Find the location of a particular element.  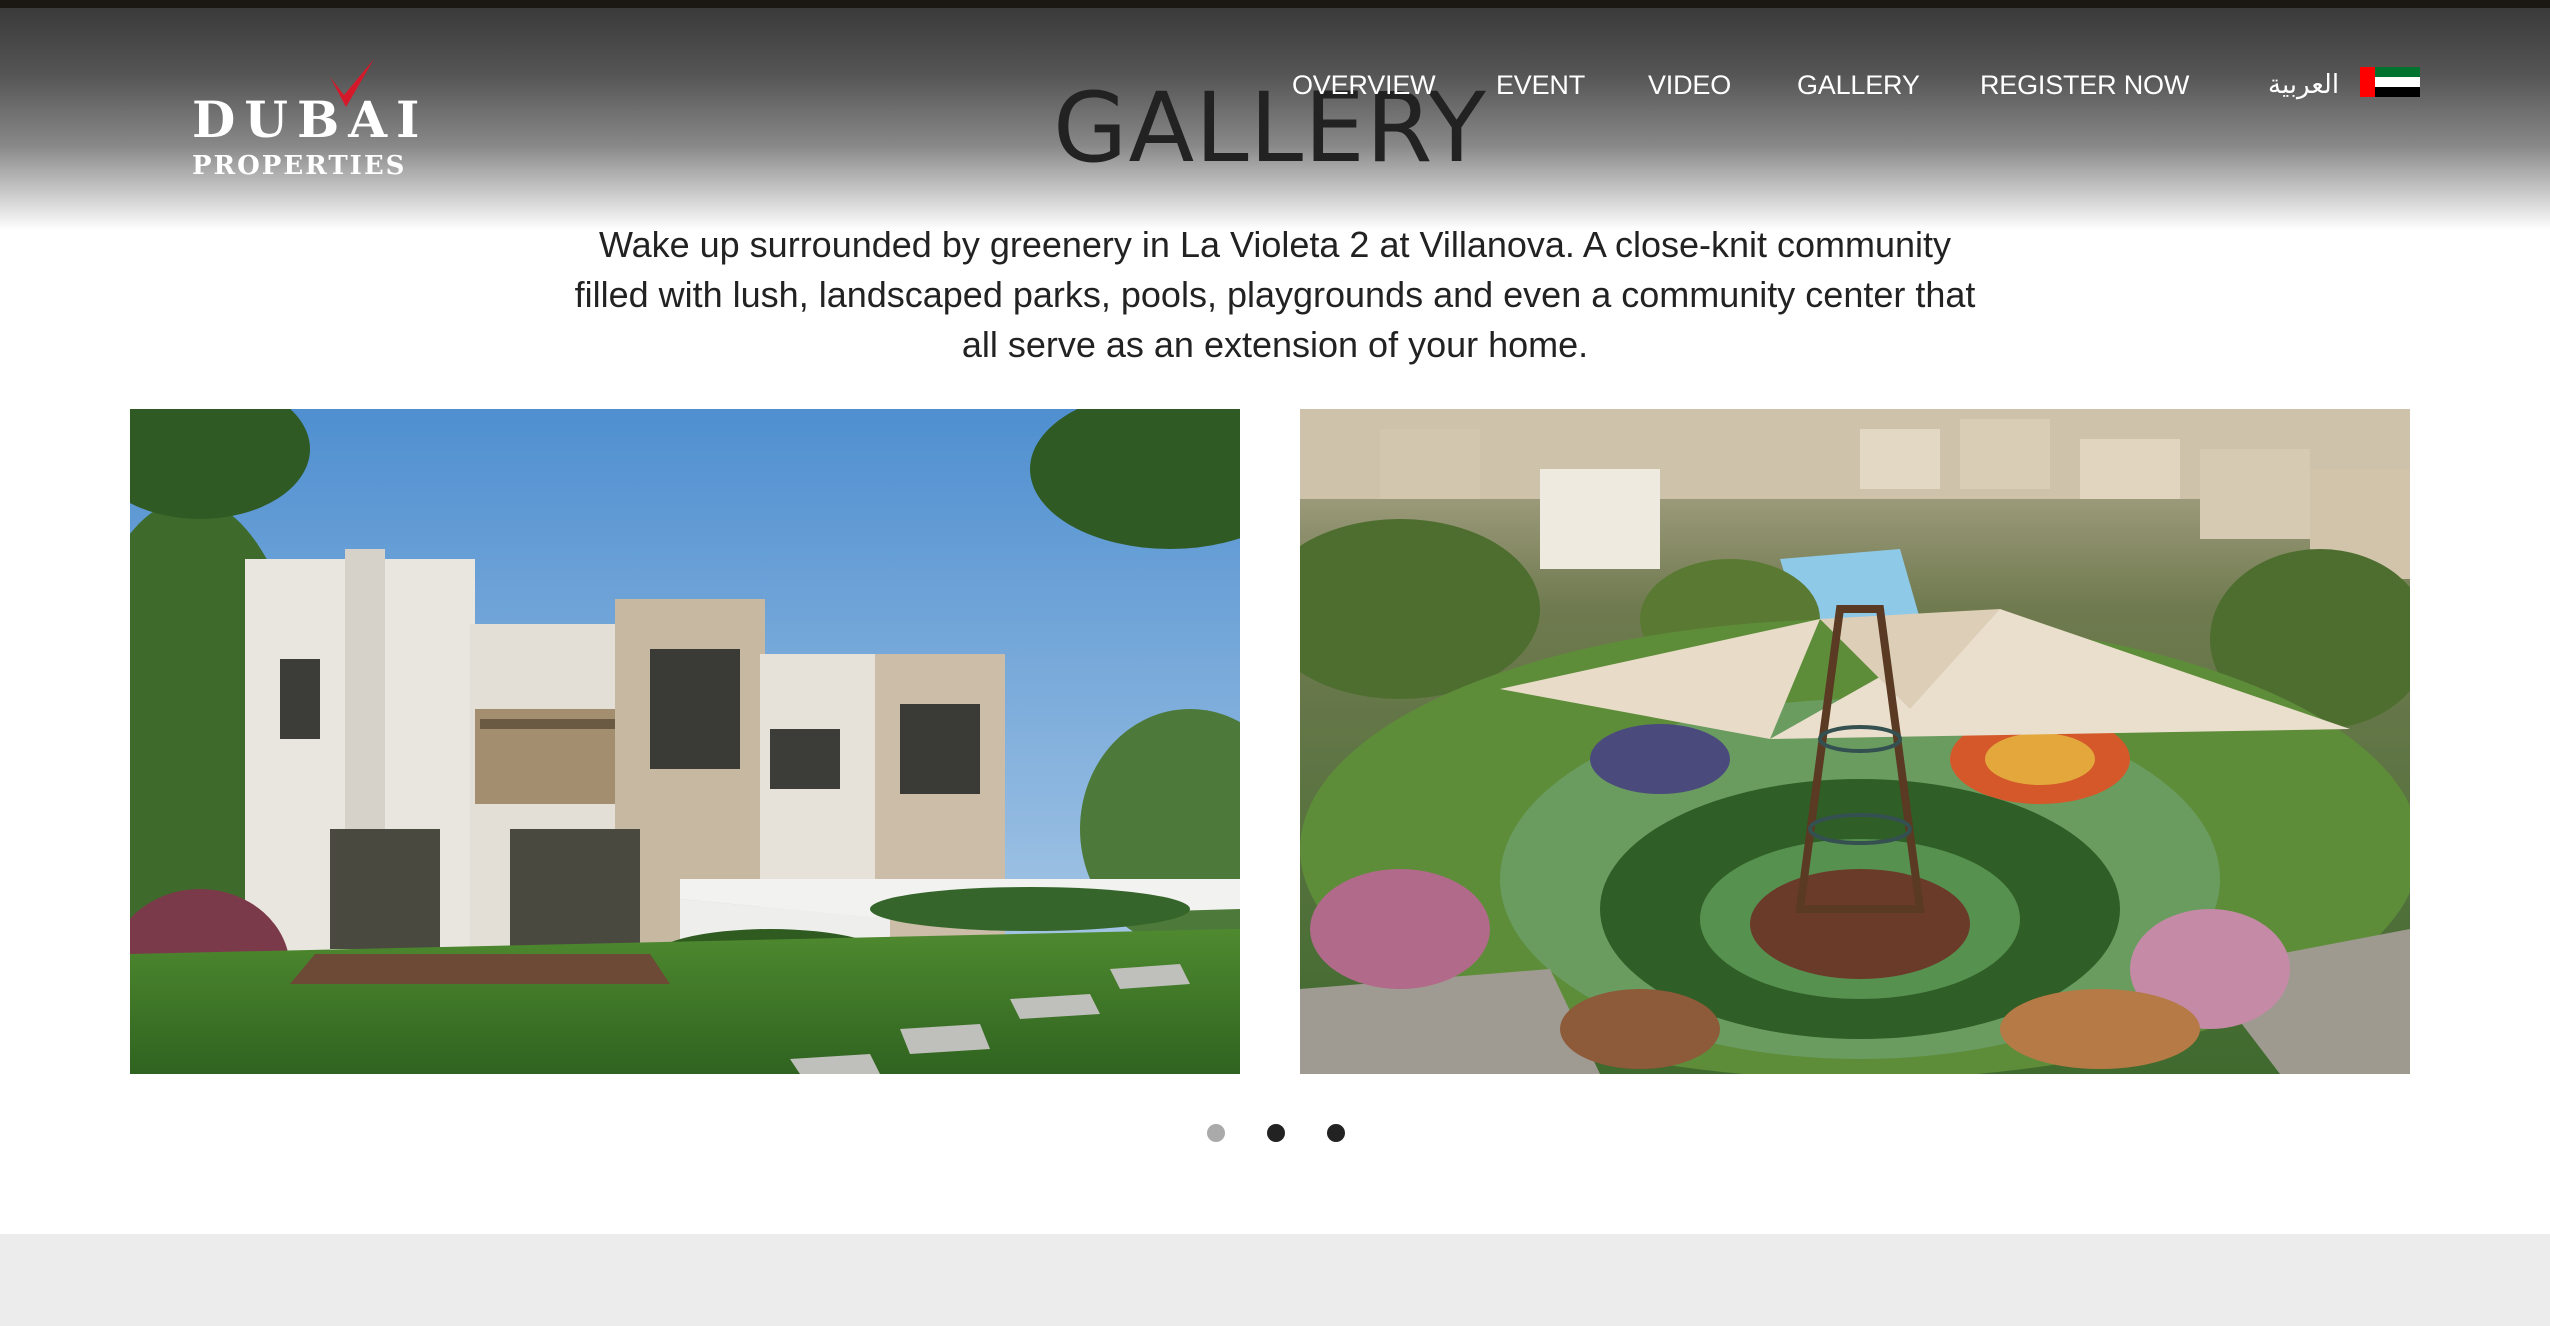

gallery-pagination is located at coordinates (1275, 1134).